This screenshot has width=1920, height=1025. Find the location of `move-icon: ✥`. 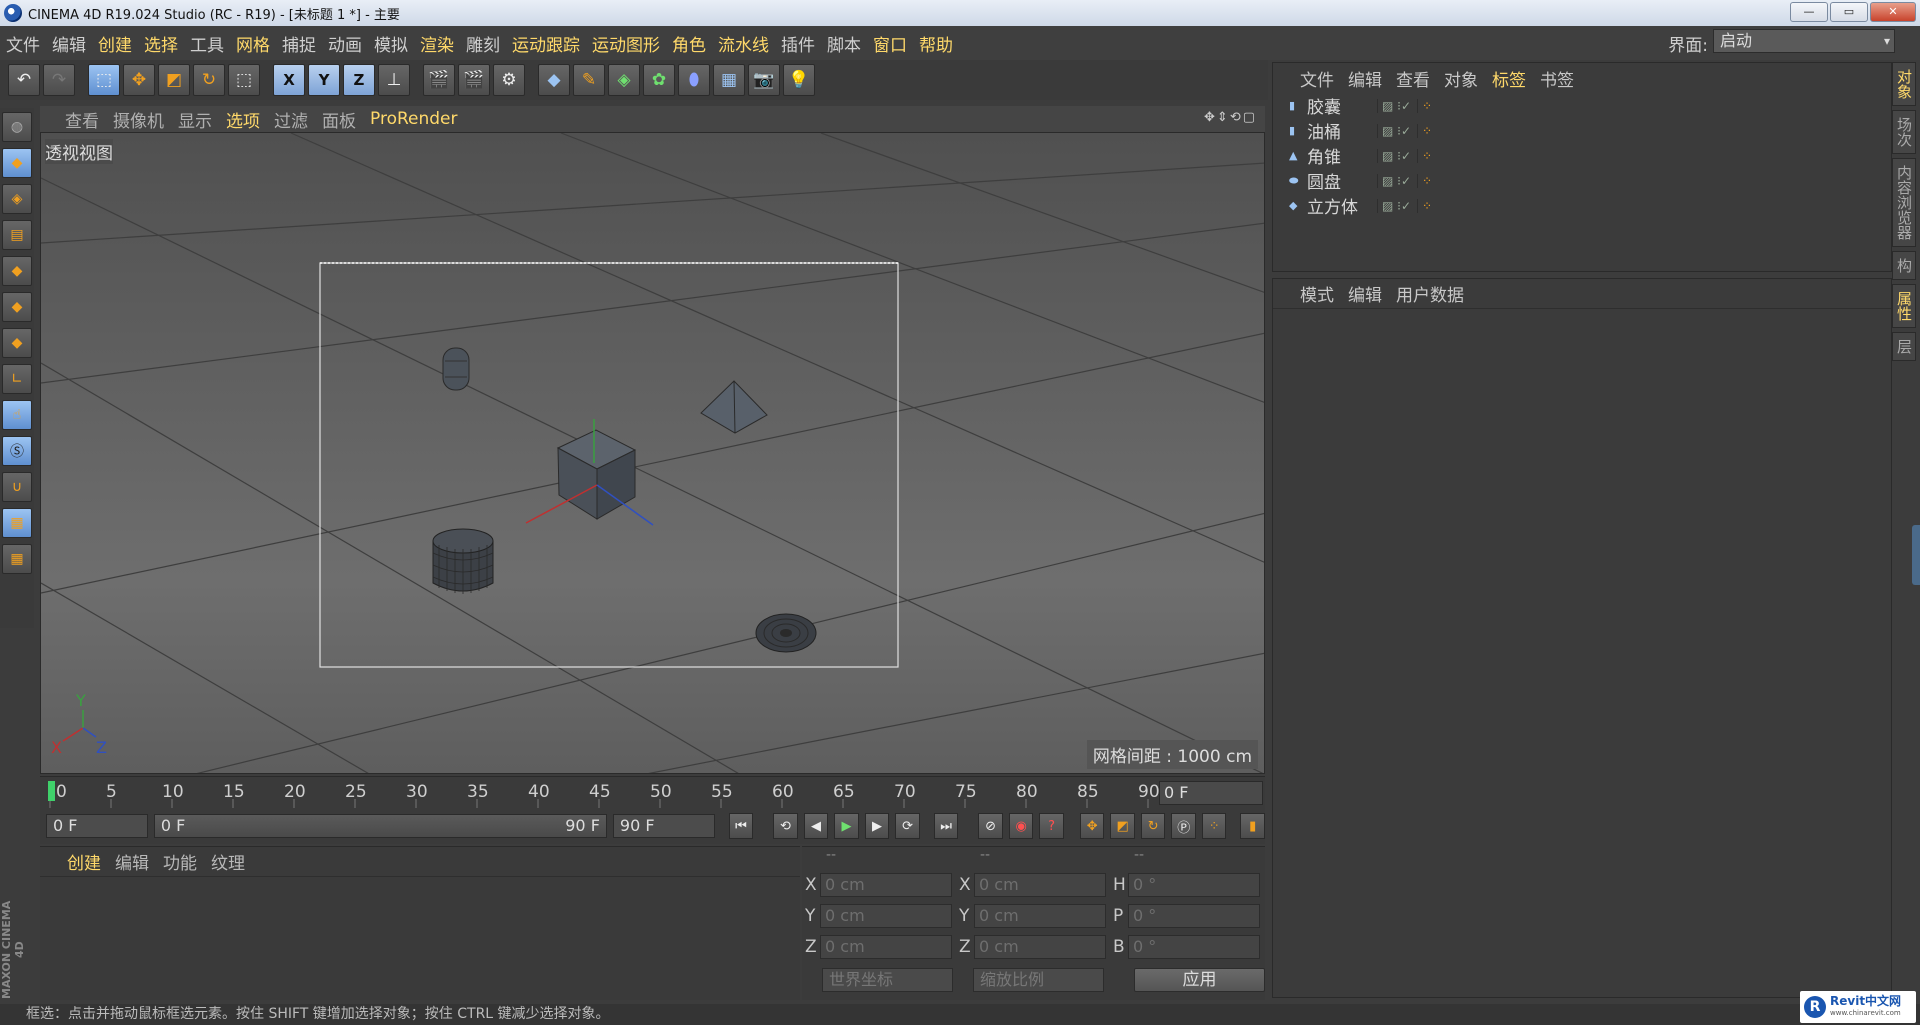

move-icon: ✥ is located at coordinates (139, 80).